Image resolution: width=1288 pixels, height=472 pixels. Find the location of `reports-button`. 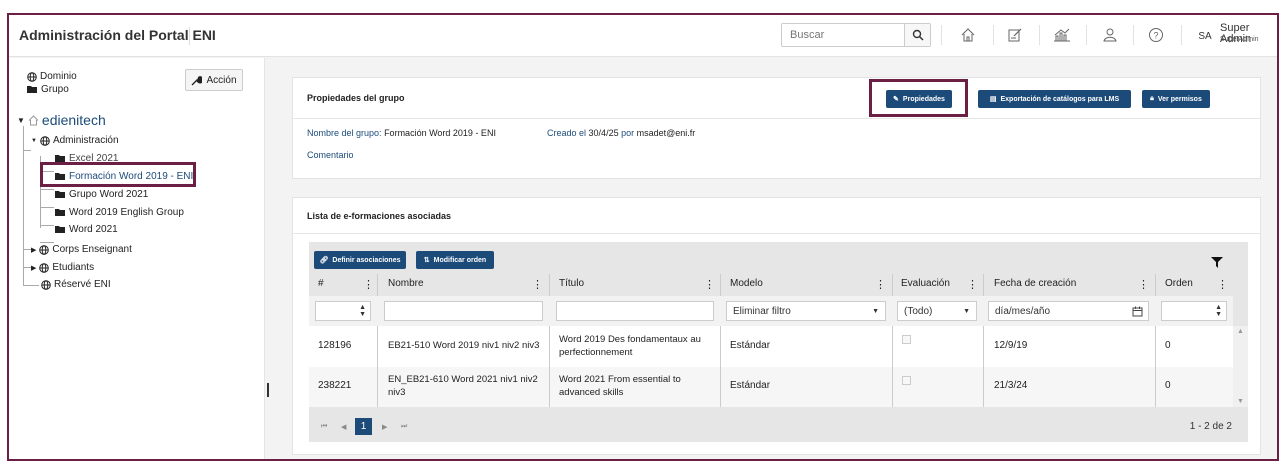

reports-button is located at coordinates (1062, 35).